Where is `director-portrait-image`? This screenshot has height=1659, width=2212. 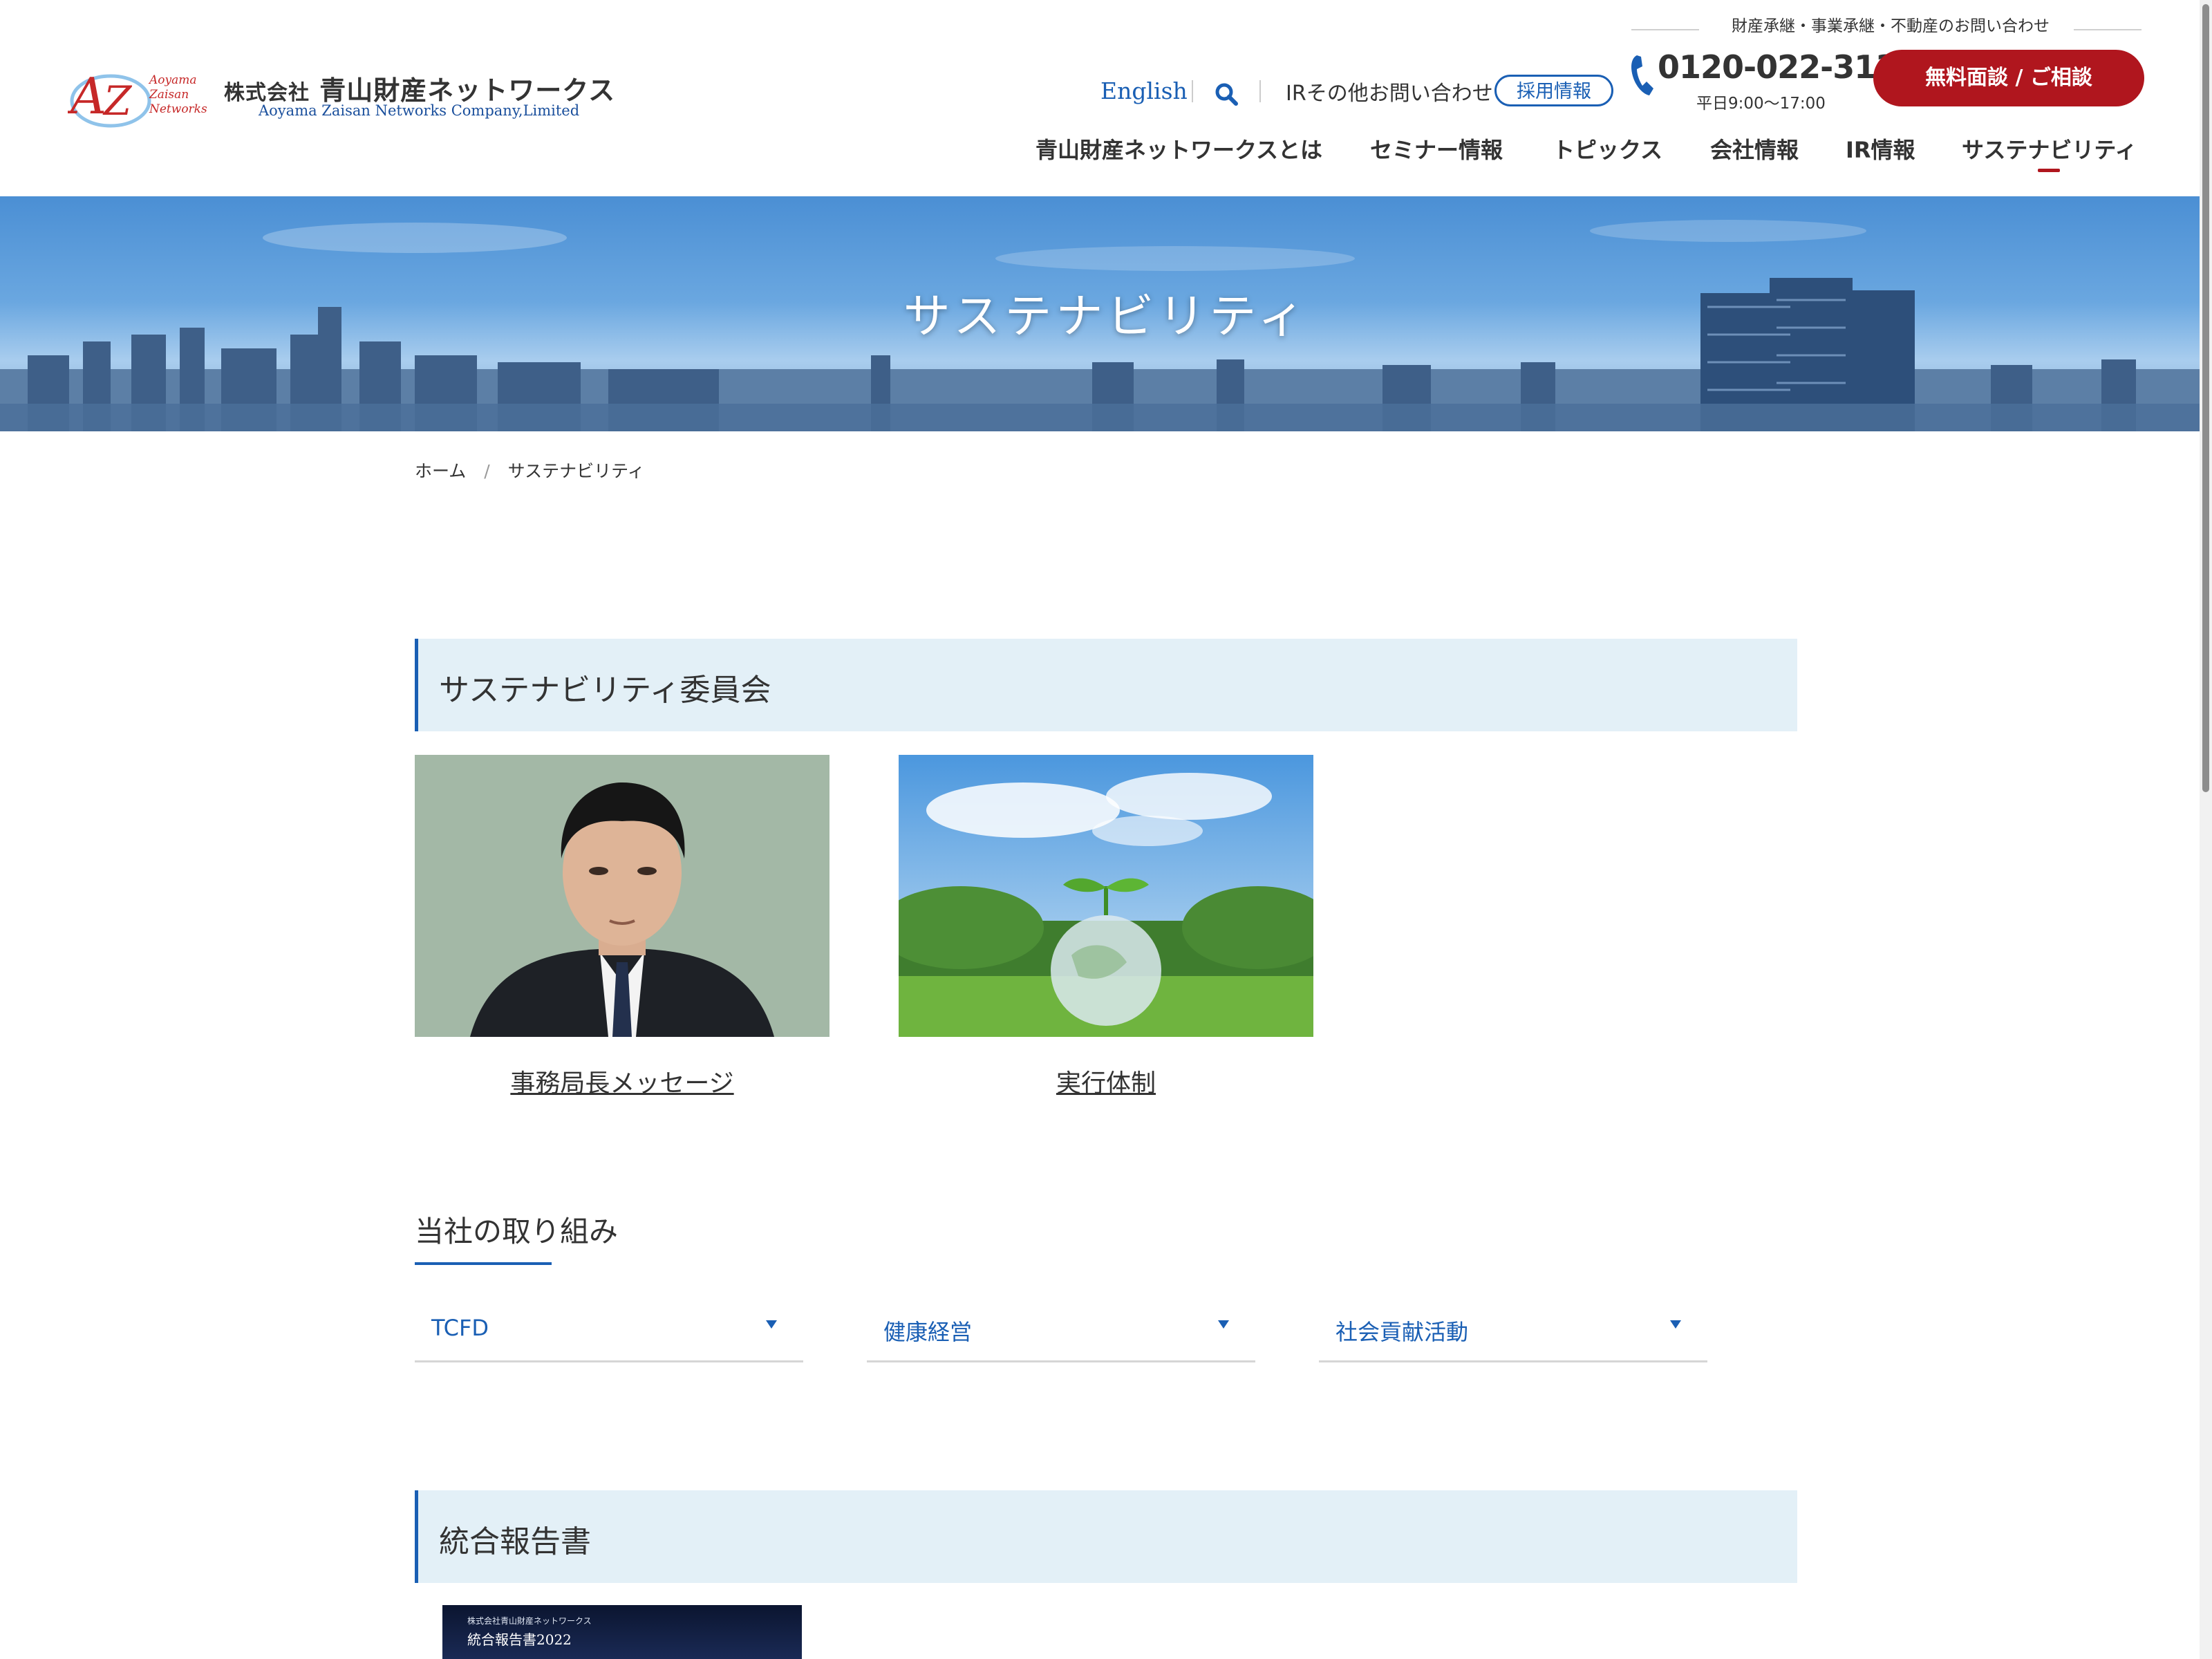 director-portrait-image is located at coordinates (622, 896).